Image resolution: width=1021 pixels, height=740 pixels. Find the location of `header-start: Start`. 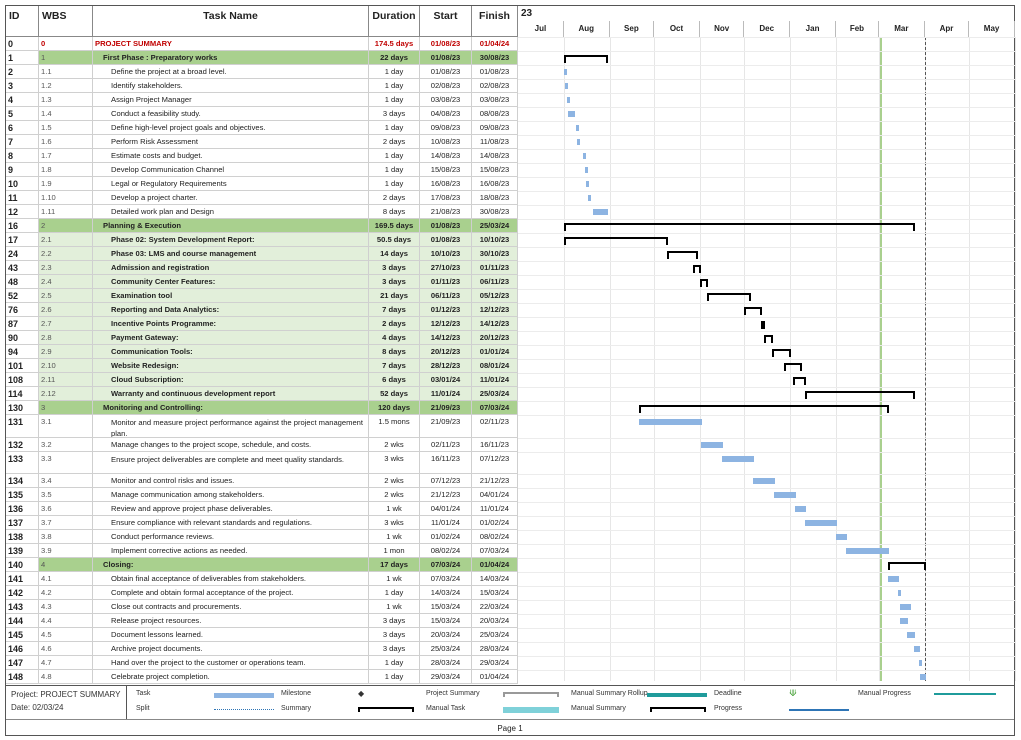

header-start: Start is located at coordinates (446, 21).